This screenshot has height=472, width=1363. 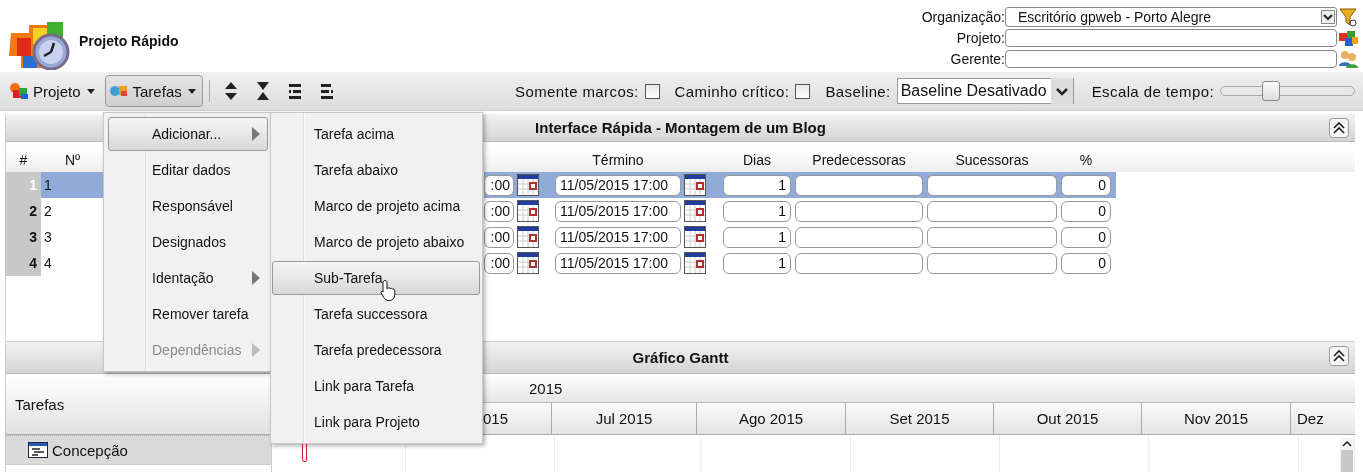 What do you see at coordinates (577, 91) in the screenshot?
I see `option-label: Somente marcos:` at bounding box center [577, 91].